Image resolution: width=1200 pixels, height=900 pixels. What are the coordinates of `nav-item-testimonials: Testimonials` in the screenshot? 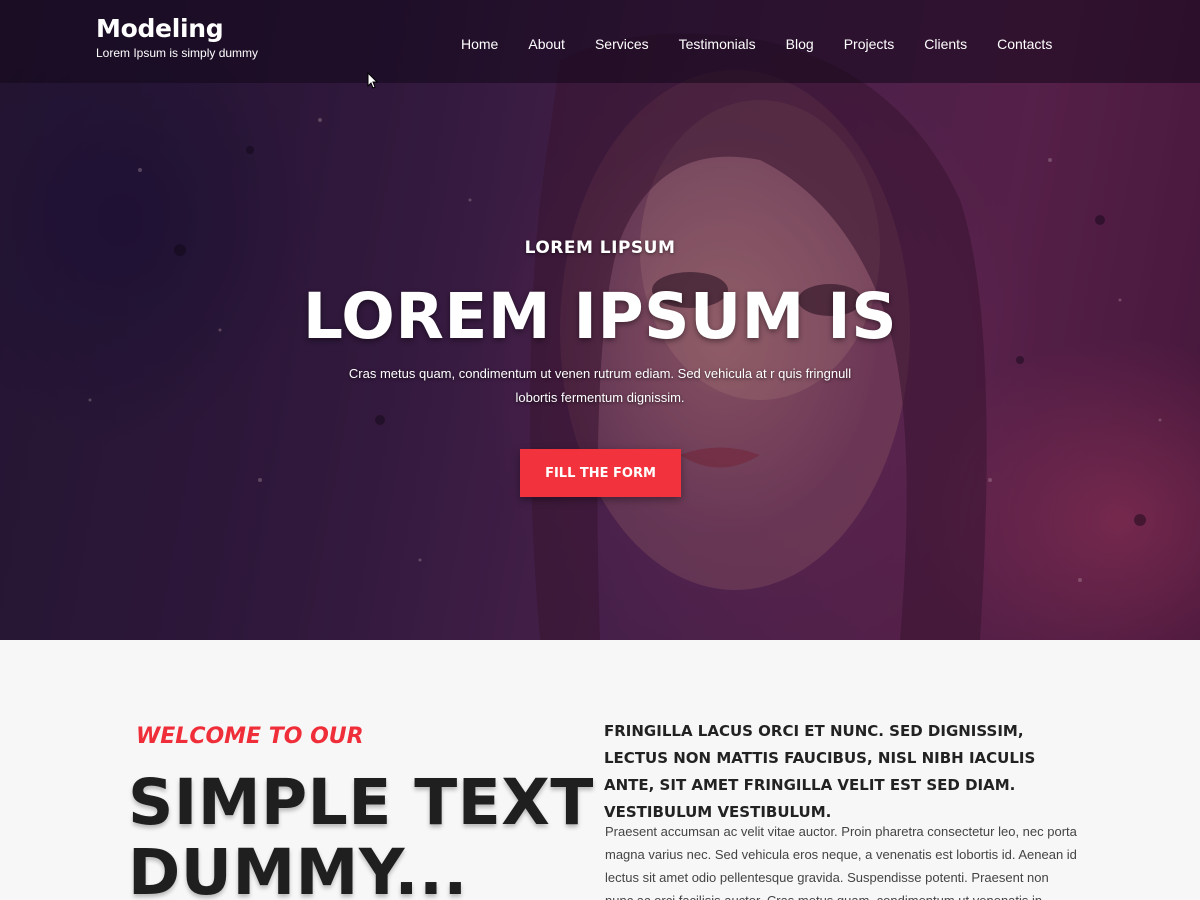 It's located at (717, 44).